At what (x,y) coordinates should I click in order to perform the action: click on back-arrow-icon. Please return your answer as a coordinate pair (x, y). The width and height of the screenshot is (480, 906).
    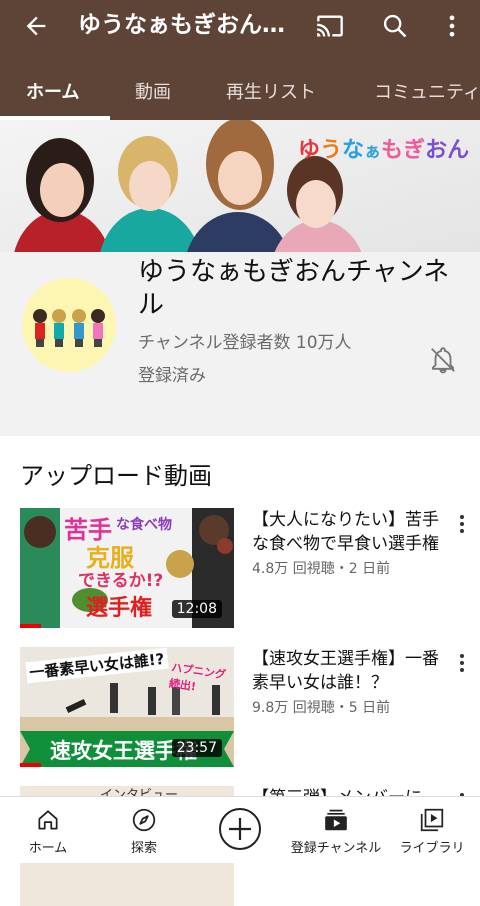
    Looking at the image, I should click on (36, 26).